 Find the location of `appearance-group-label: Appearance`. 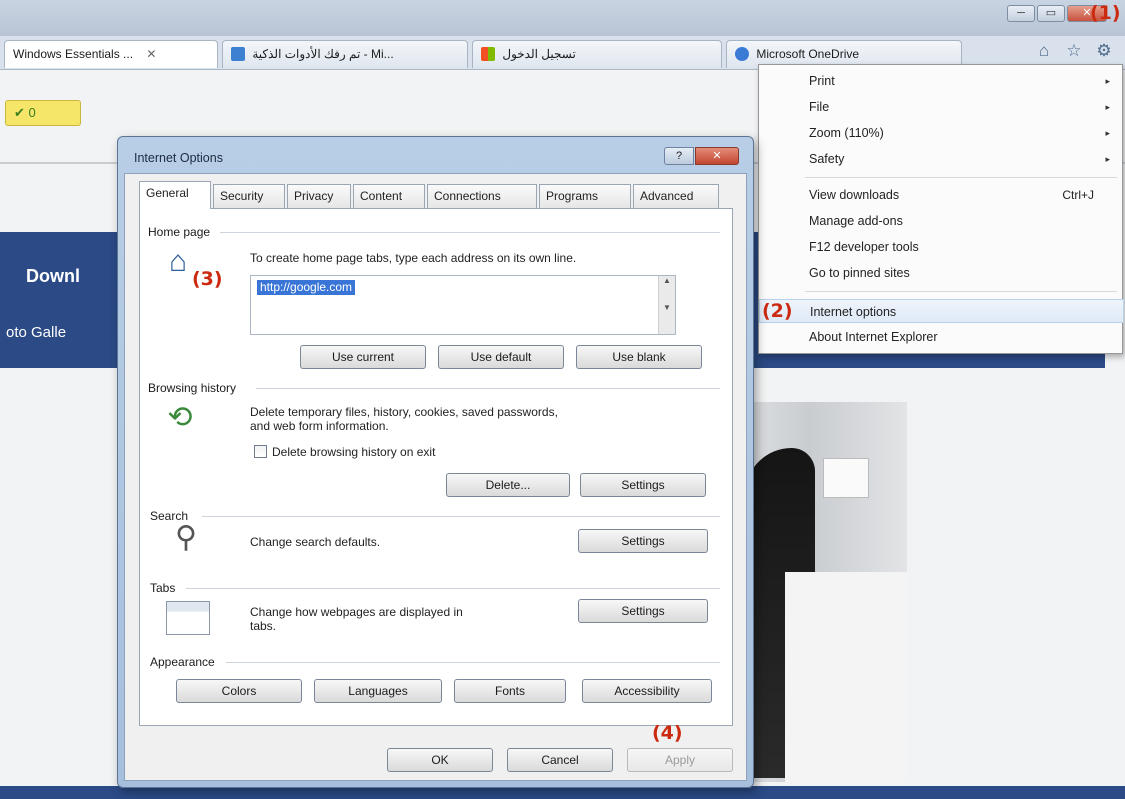

appearance-group-label: Appearance is located at coordinates (182, 662).